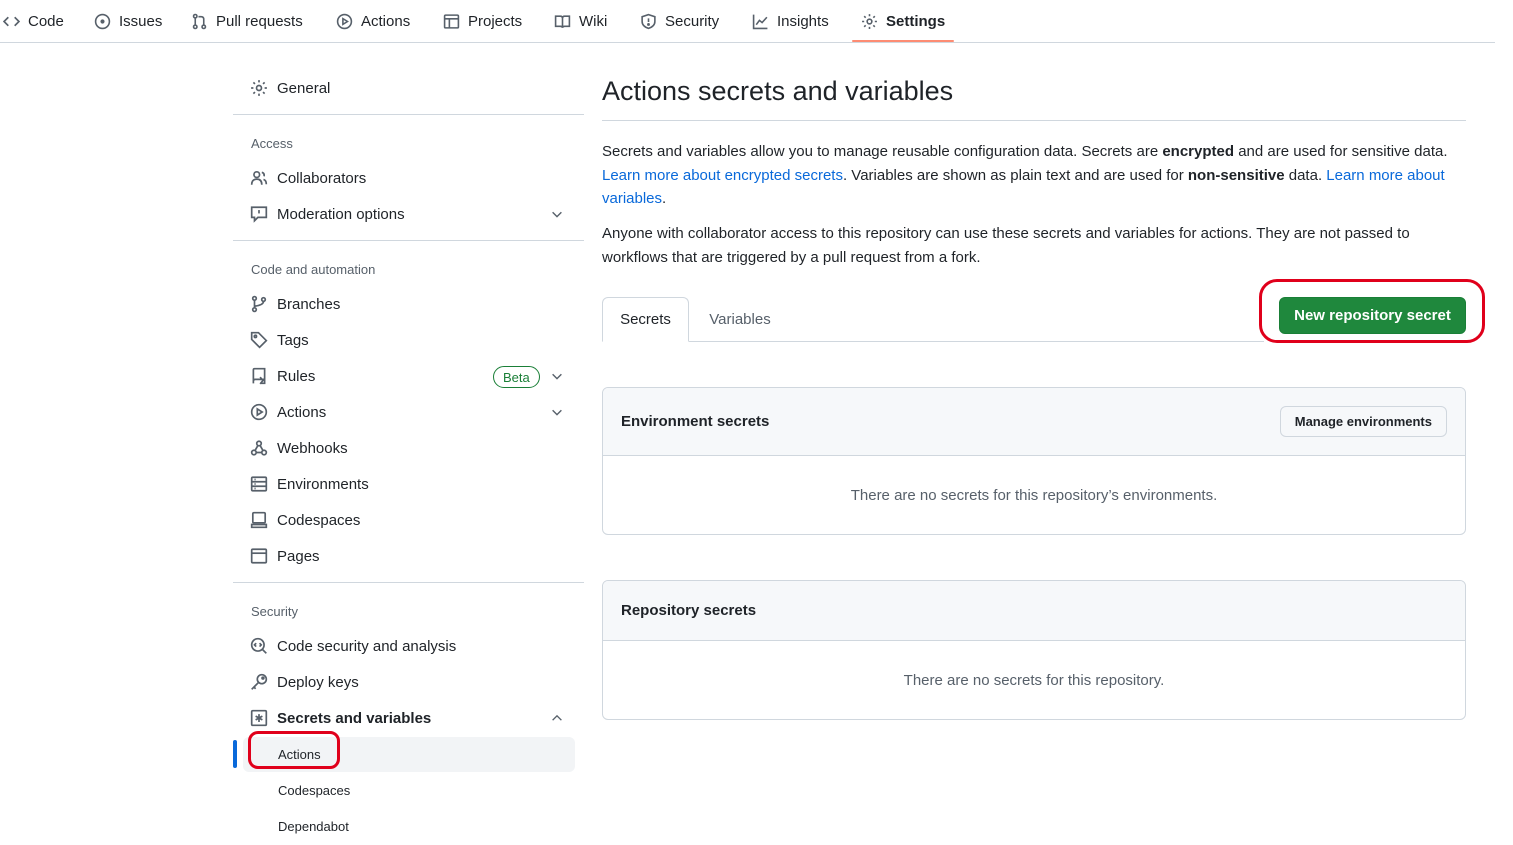  What do you see at coordinates (1363, 421) in the screenshot?
I see `manage-environments-button: Manage environments` at bounding box center [1363, 421].